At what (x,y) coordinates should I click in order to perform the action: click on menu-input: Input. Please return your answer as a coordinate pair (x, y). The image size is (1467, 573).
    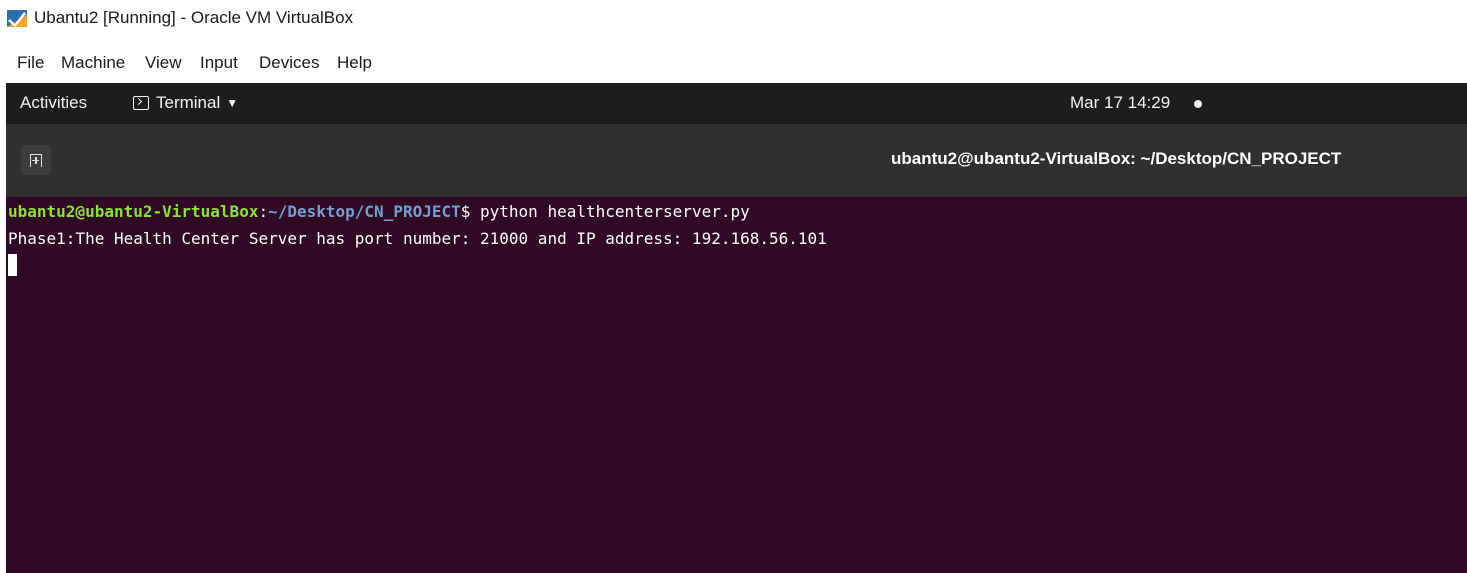
    Looking at the image, I should click on (219, 63).